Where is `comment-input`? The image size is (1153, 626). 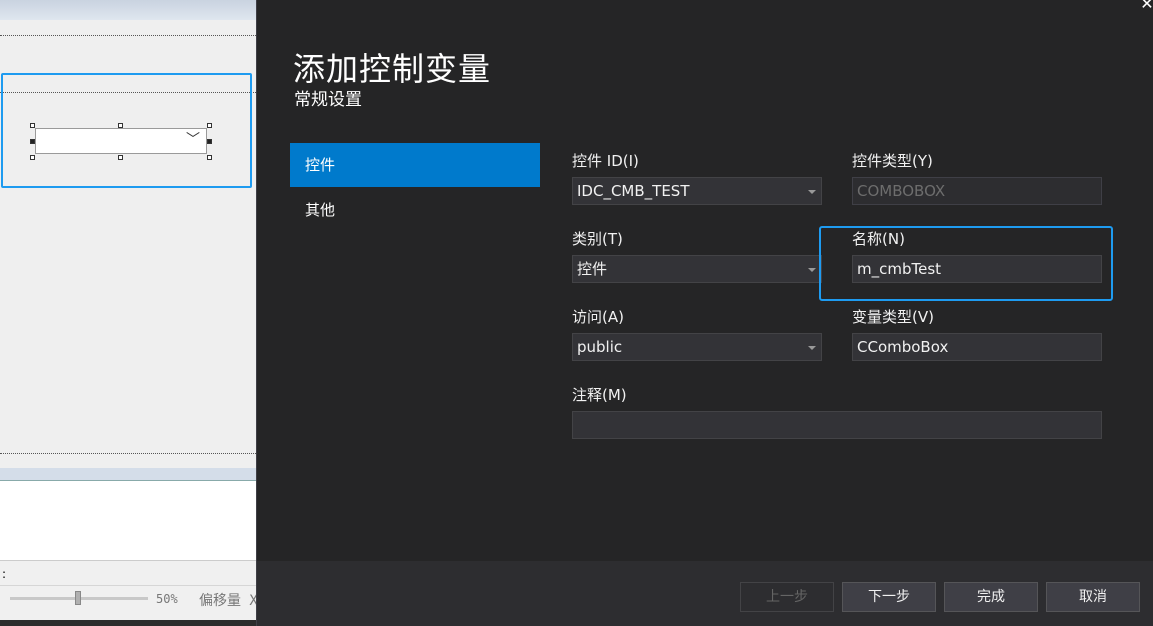 comment-input is located at coordinates (839, 425).